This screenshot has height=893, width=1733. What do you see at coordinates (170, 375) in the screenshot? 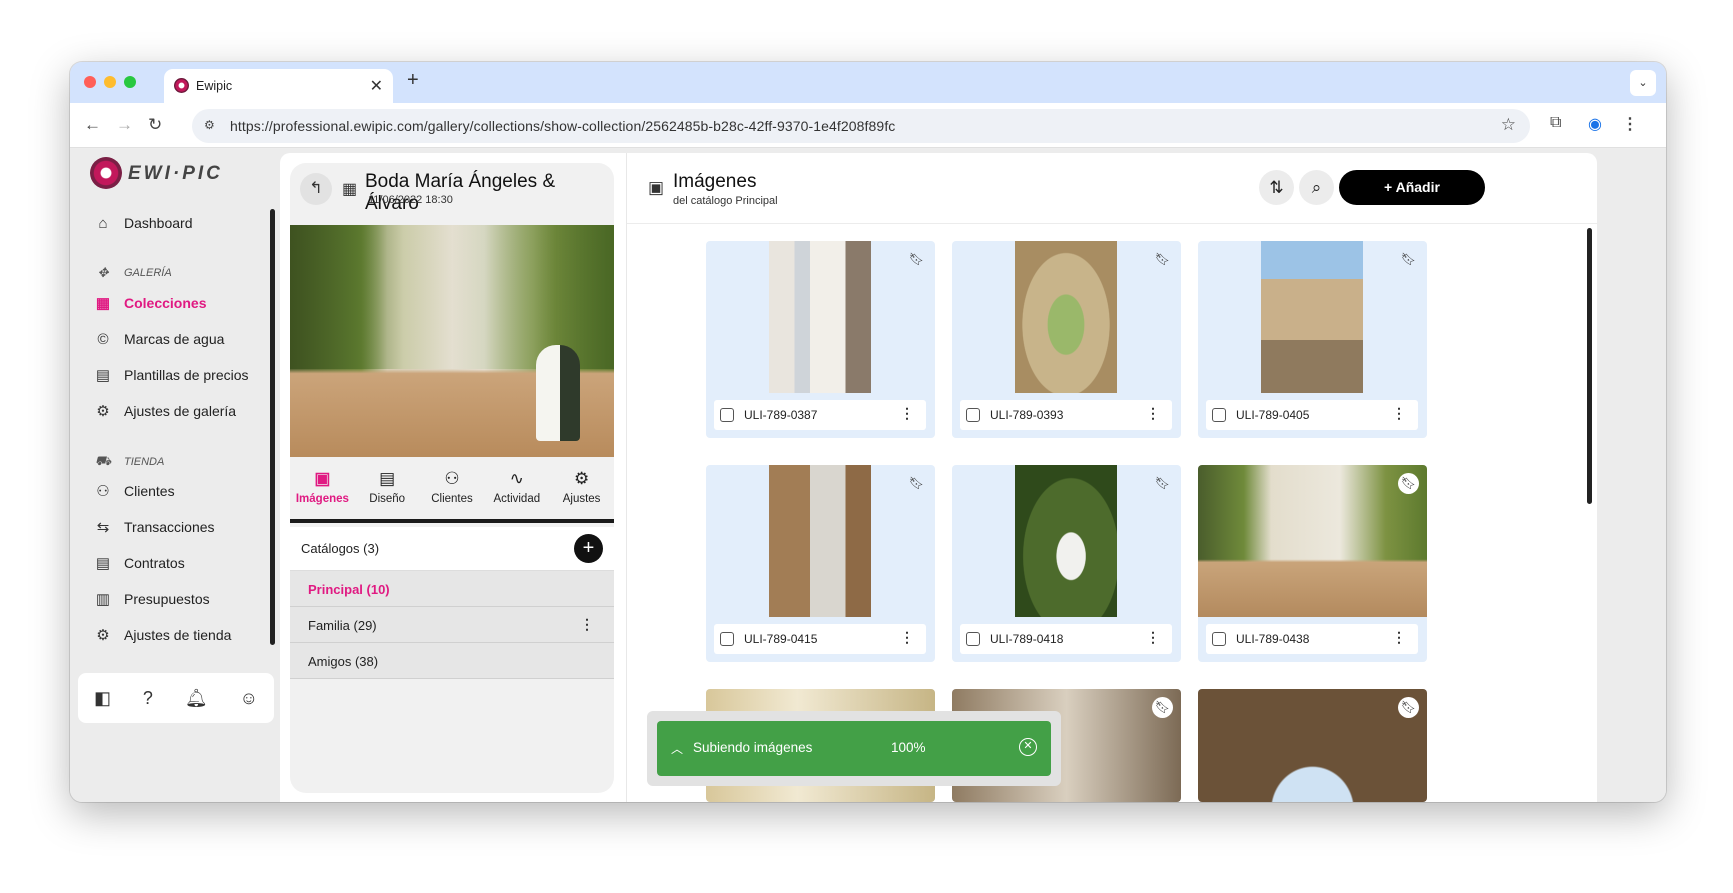
I see `sidebar-item-plantillas-de-precios: ▤ Plantillas de precios` at bounding box center [170, 375].